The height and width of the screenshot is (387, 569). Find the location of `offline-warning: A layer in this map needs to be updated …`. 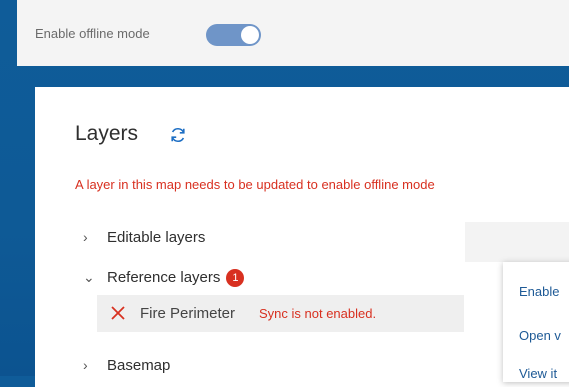

offline-warning: A layer in this map needs to be updated … is located at coordinates (255, 184).